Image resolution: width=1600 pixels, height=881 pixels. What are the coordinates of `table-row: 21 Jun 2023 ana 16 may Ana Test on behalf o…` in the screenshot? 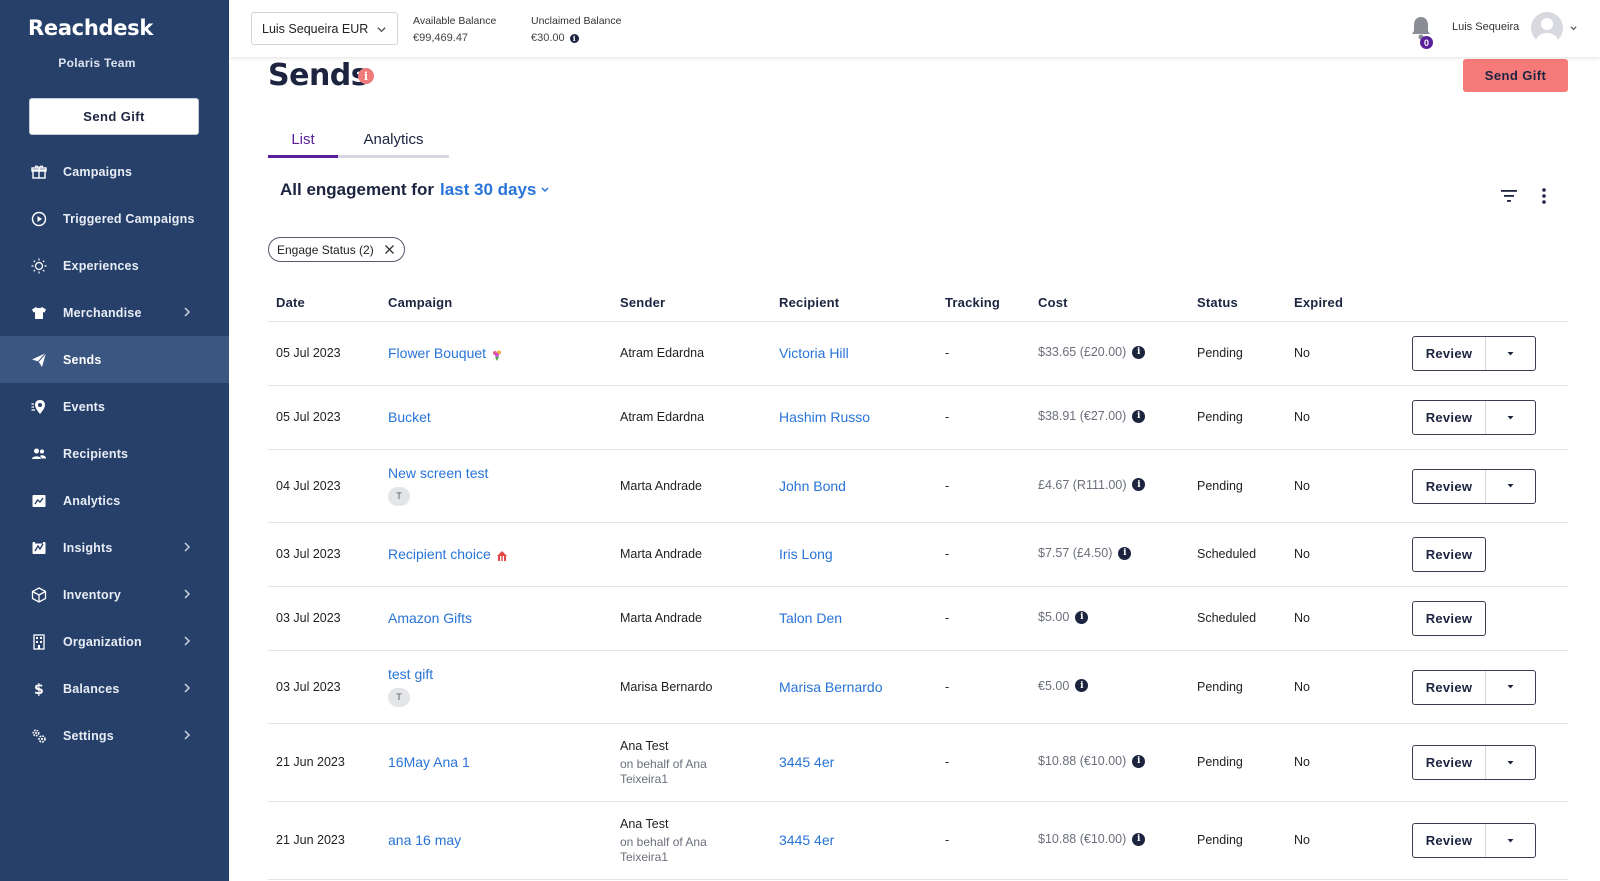 It's located at (918, 841).